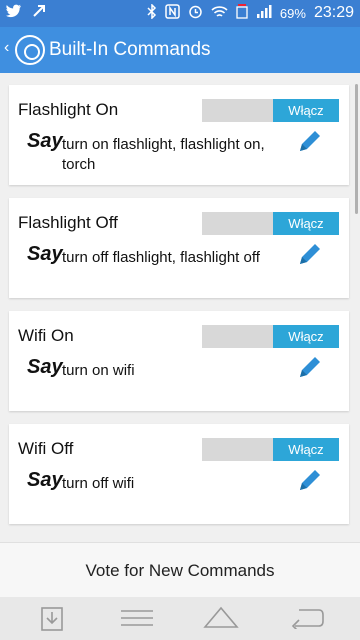 Image resolution: width=360 pixels, height=640 pixels. What do you see at coordinates (68, 109) in the screenshot?
I see `command-title: Flashlight On` at bounding box center [68, 109].